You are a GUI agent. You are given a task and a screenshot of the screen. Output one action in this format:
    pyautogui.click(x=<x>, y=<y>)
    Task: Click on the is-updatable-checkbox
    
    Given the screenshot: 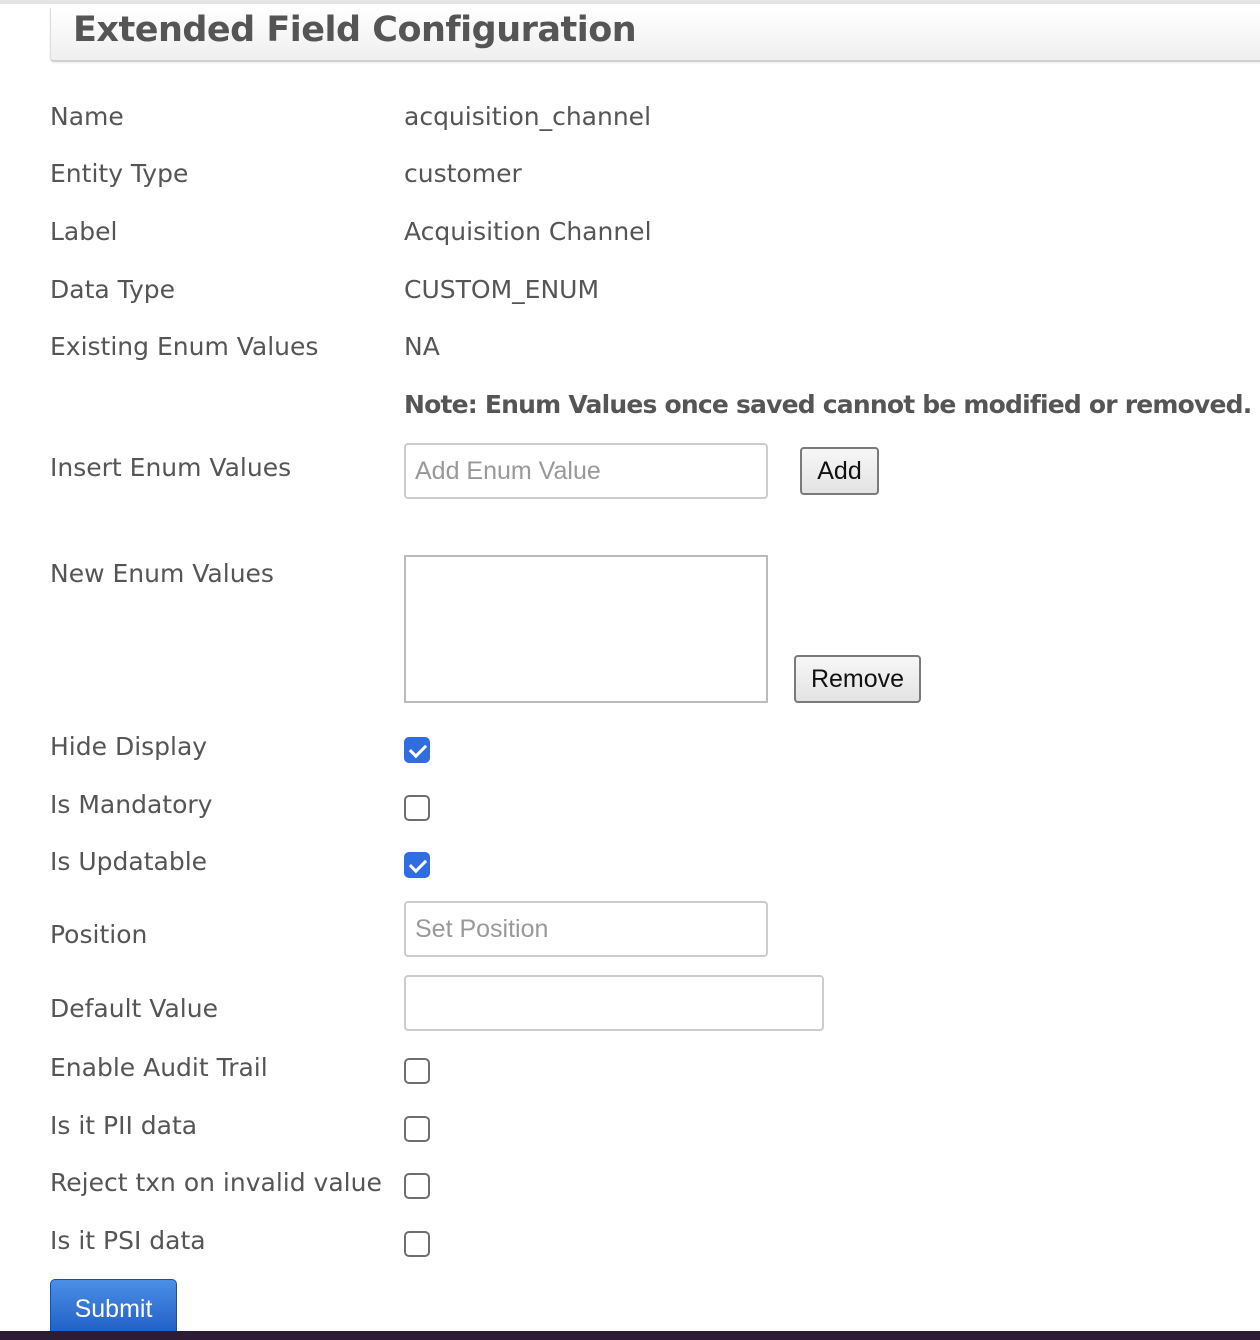 What is the action you would take?
    pyautogui.click(x=417, y=865)
    